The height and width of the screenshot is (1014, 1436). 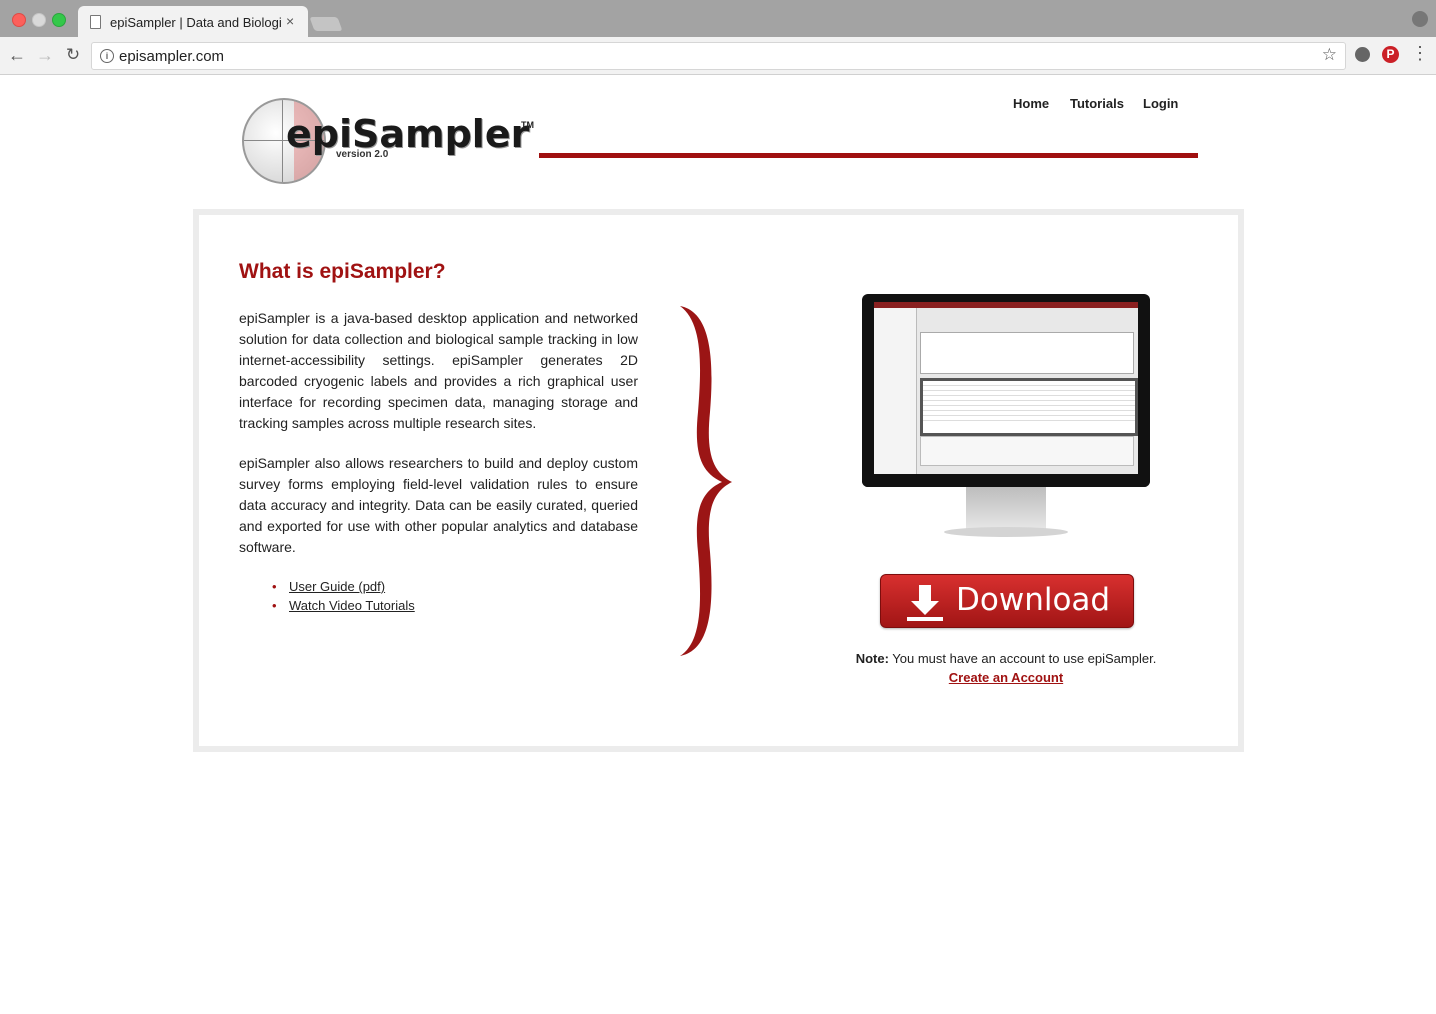 I want to click on list-item: • Watch Video Tutorials, so click(x=343, y=605).